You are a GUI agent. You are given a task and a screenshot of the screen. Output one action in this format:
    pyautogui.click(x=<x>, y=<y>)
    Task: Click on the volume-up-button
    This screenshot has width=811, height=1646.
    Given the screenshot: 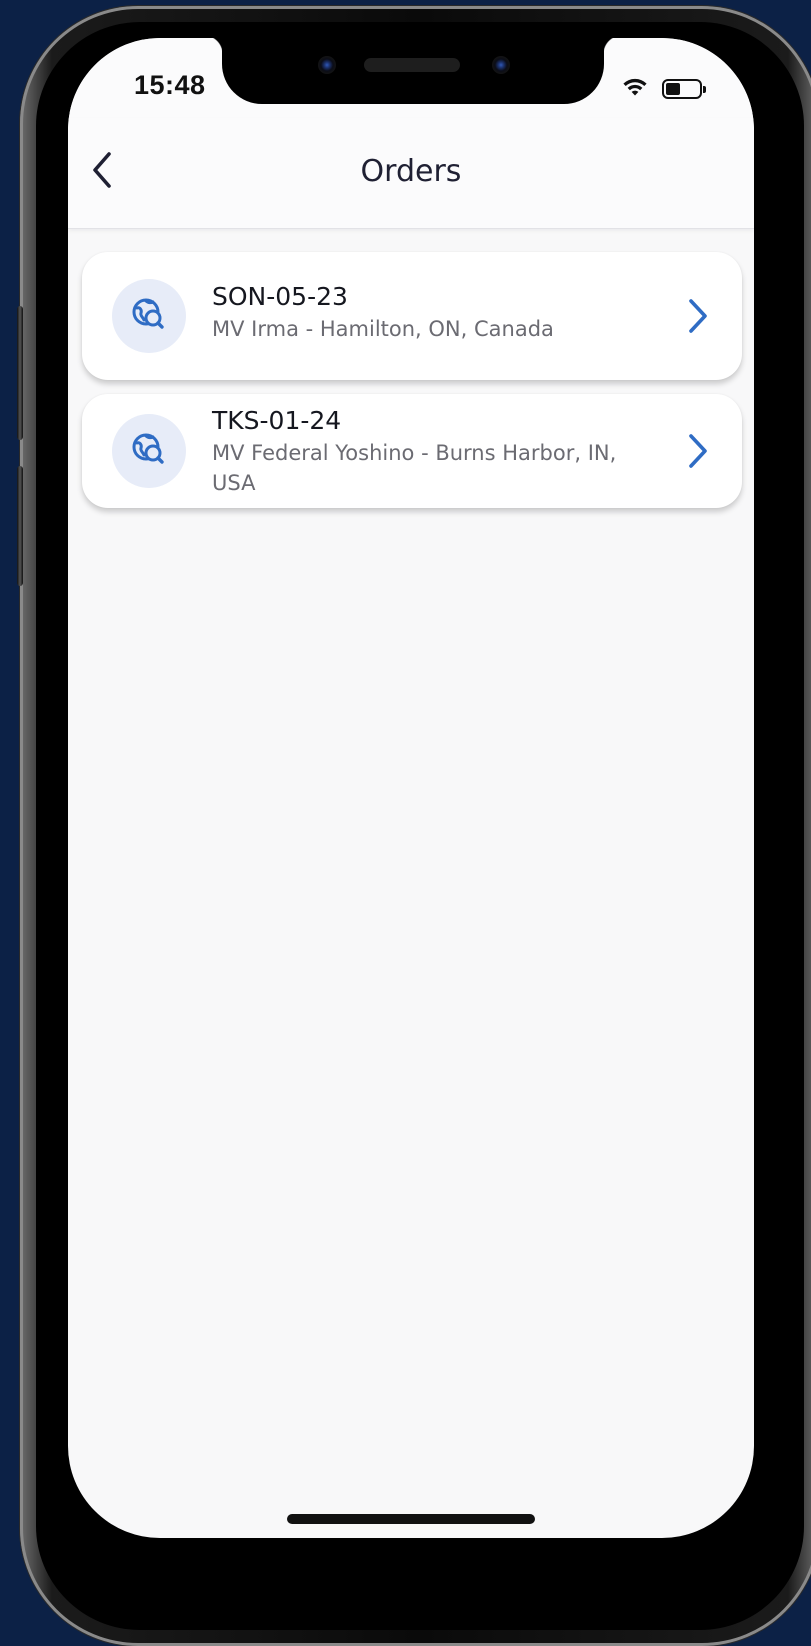 What is the action you would take?
    pyautogui.click(x=20, y=373)
    